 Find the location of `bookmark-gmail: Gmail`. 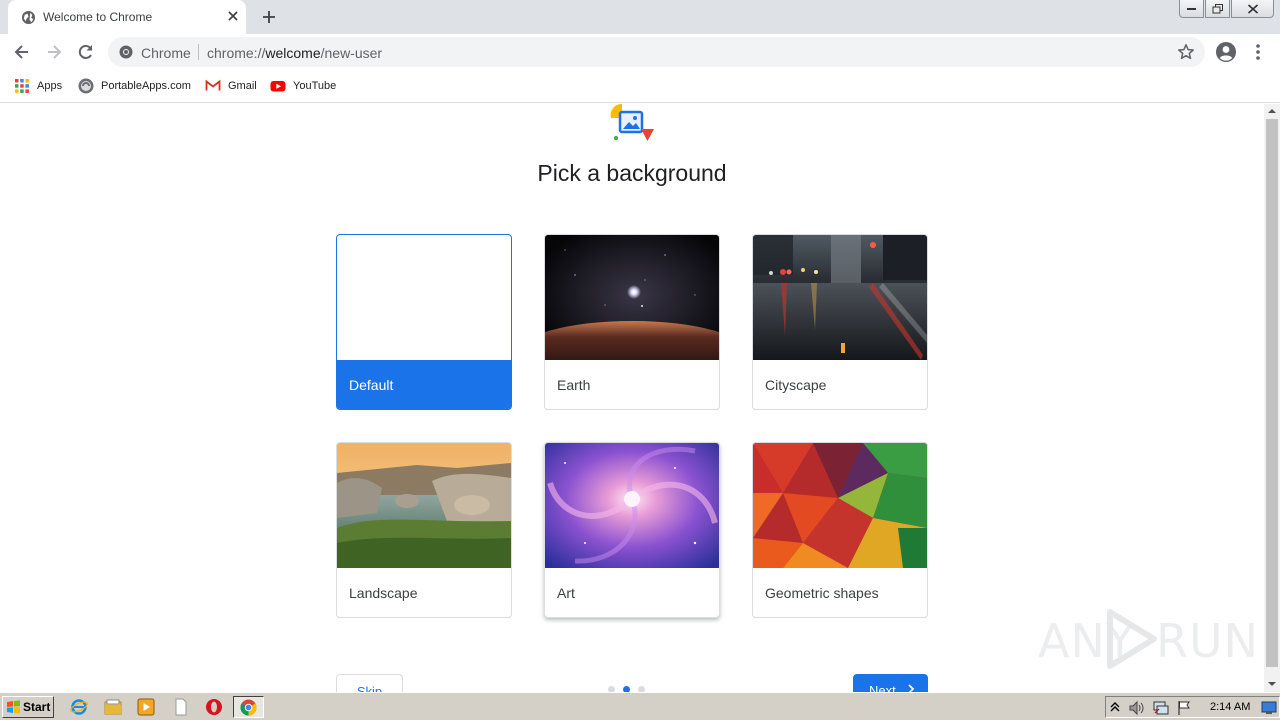

bookmark-gmail: Gmail is located at coordinates (231, 86).